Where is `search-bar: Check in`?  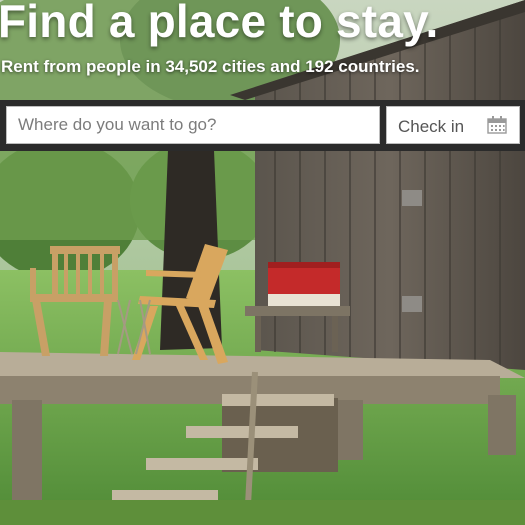 search-bar: Check in is located at coordinates (262, 125).